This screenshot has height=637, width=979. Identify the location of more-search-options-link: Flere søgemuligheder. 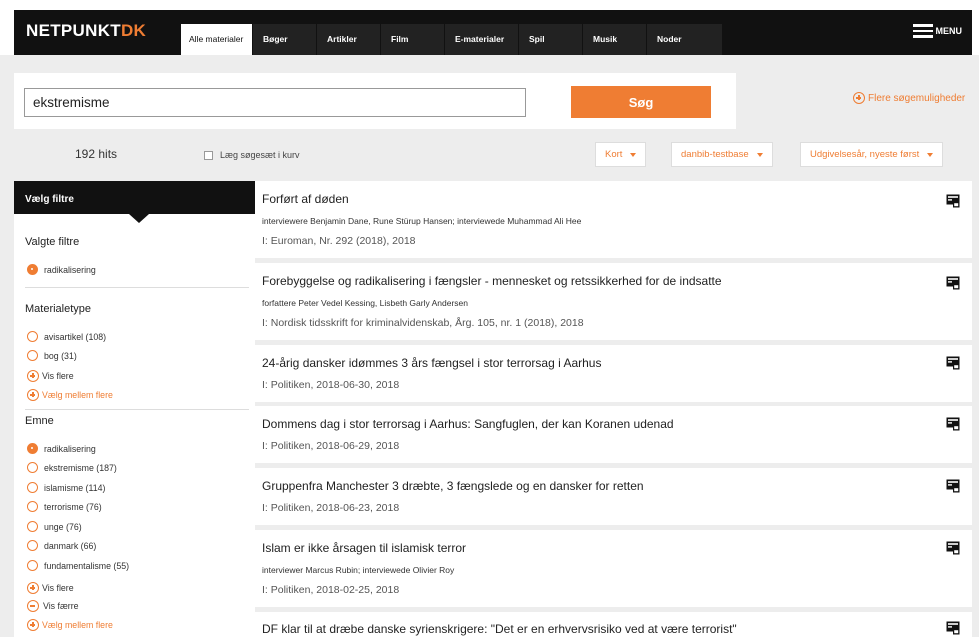
(909, 98).